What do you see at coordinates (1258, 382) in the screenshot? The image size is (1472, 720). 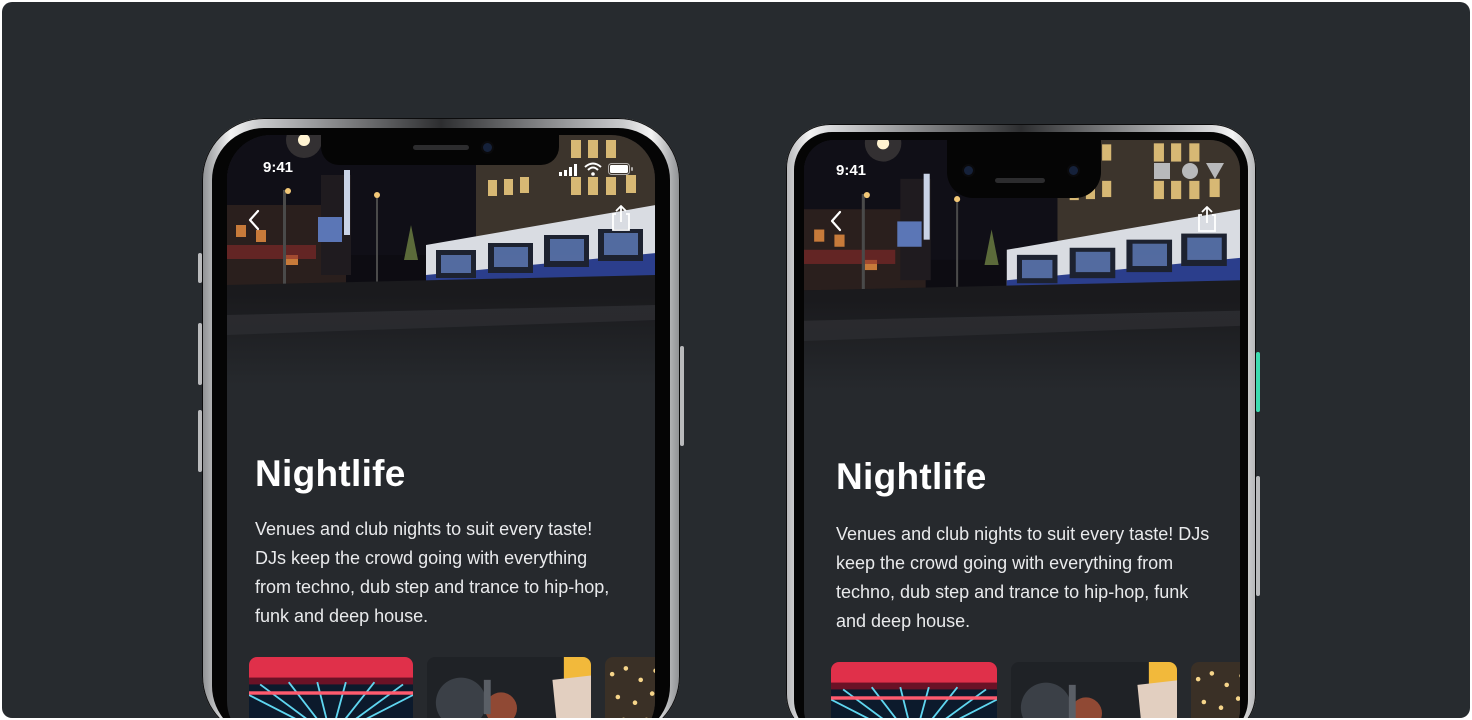 I see `pixel-power-button` at bounding box center [1258, 382].